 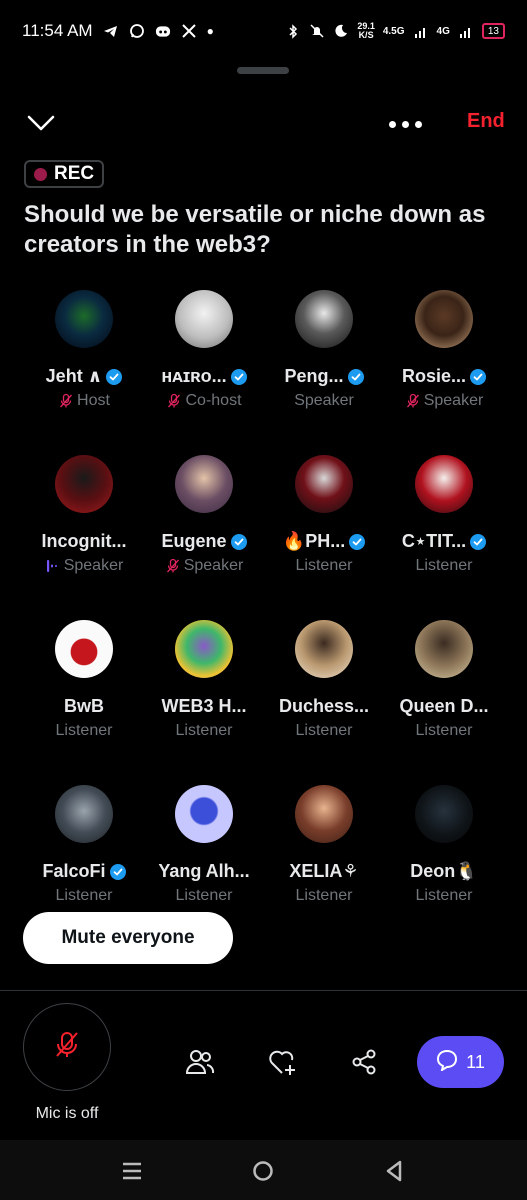 I want to click on mute-icon, so click(x=317, y=31).